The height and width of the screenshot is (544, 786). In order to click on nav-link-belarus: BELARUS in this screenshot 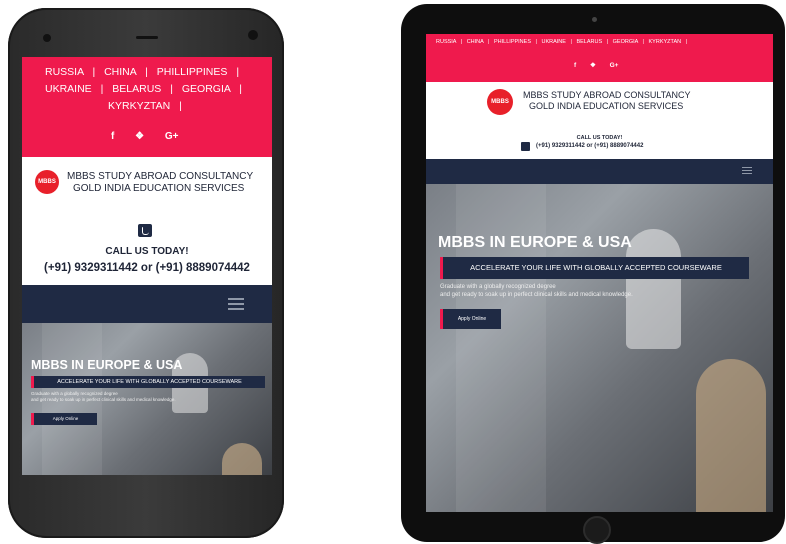, I will do `click(136, 89)`.